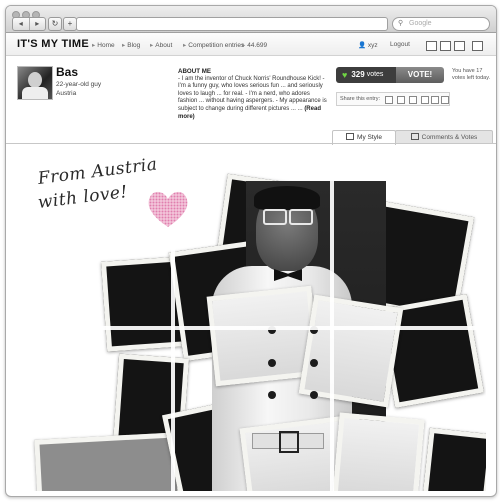 Image resolution: width=500 pixels, height=503 pixels. I want to click on tab-comments-votes: Comments & Votes, so click(444, 137).